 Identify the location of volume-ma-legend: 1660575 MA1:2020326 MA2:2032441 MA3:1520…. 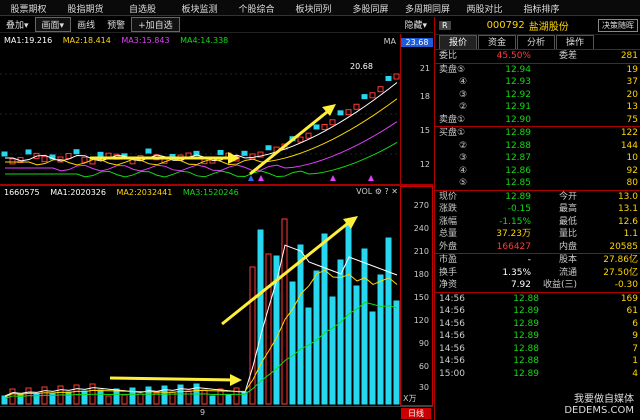
(125, 192).